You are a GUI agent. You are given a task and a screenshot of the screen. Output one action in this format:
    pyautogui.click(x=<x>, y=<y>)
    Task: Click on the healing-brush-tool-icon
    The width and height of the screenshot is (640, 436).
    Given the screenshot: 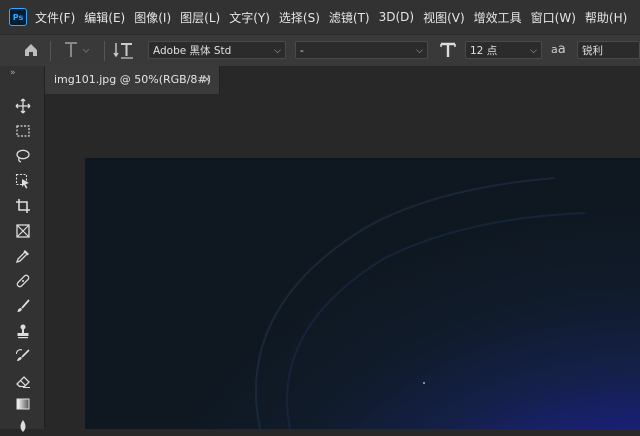 What is the action you would take?
    pyautogui.click(x=23, y=281)
    